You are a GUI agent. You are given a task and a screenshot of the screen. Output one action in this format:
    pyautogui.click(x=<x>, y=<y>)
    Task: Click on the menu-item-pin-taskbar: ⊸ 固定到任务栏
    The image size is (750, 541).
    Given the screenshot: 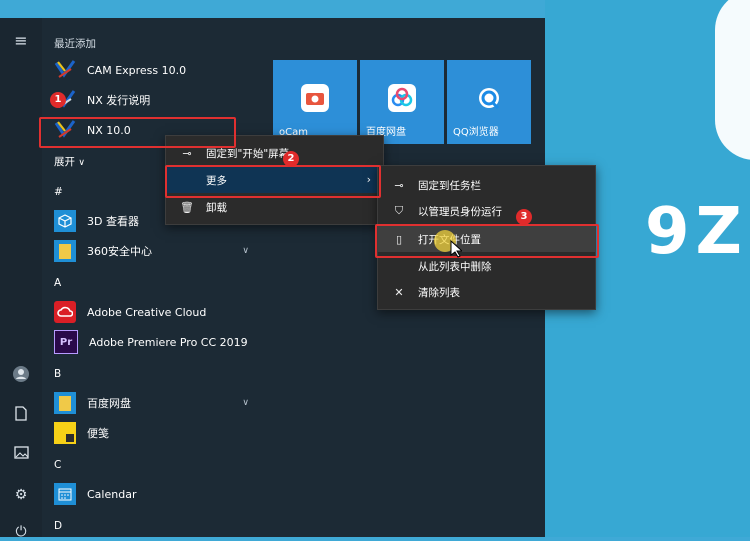 What is the action you would take?
    pyautogui.click(x=486, y=185)
    